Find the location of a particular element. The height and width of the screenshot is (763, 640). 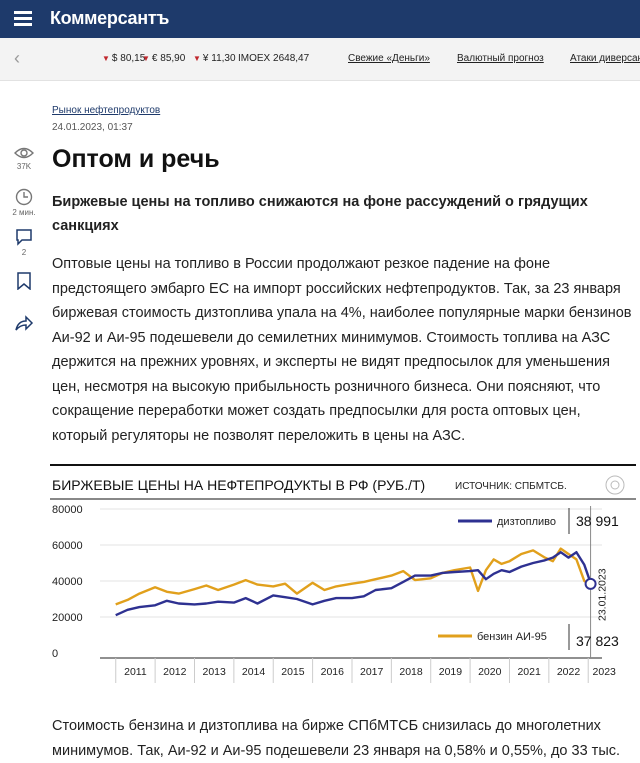

x-tick-label: 2011 is located at coordinates (135, 672).